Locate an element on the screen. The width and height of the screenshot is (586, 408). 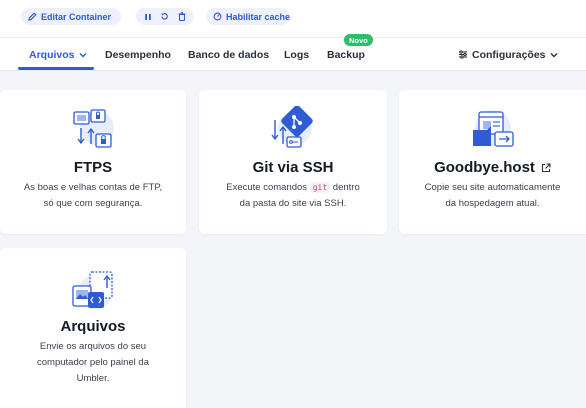
card-title-text: Arquivos is located at coordinates (93, 326).